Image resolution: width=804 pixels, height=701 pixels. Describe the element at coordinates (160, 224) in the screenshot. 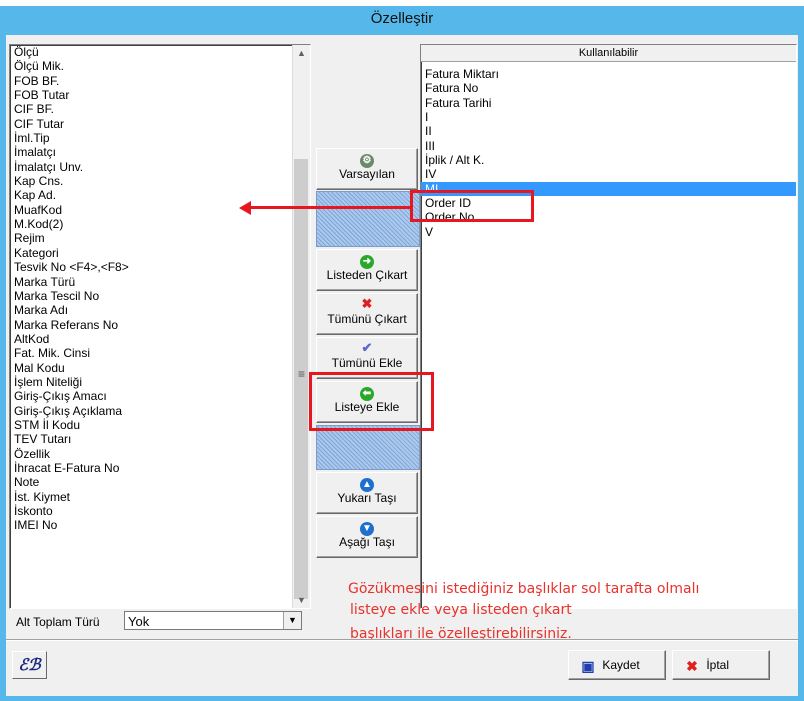

I see `visible-column-item: M.Kod(2)` at that location.